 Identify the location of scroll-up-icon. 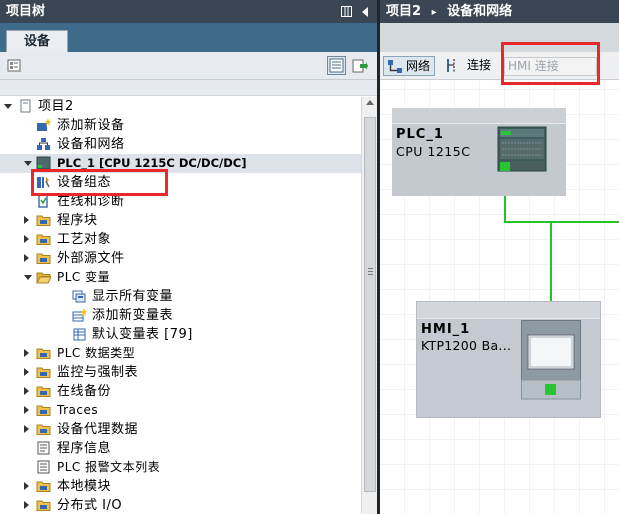
(370, 102).